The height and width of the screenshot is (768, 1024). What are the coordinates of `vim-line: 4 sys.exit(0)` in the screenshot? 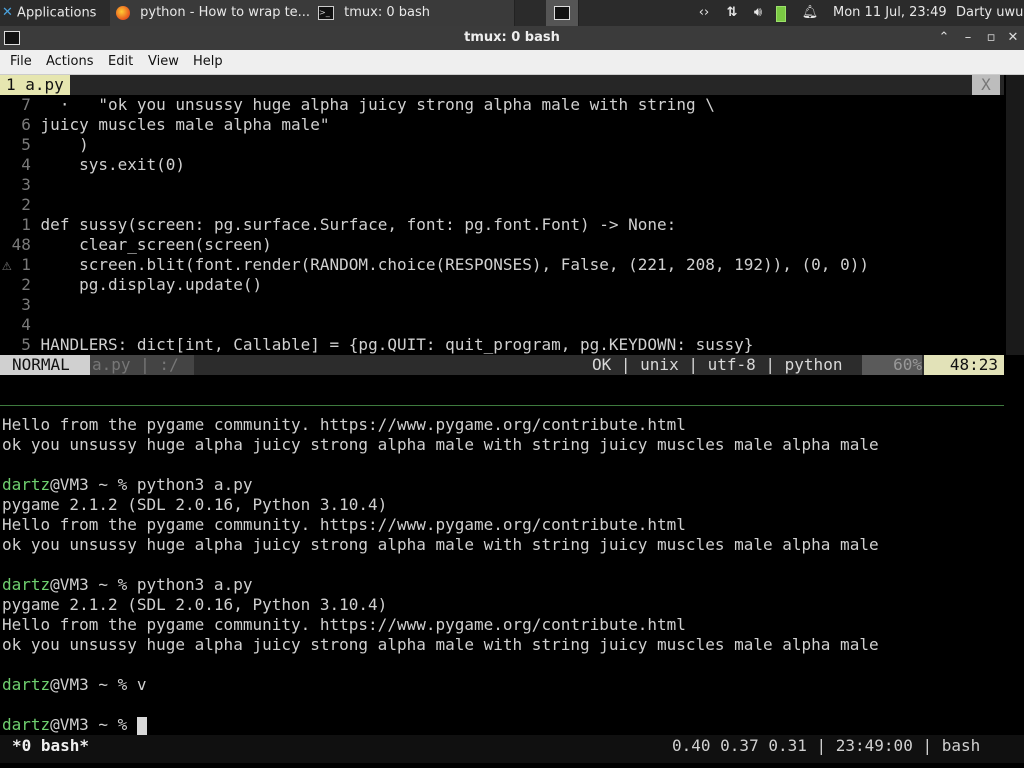 It's located at (93, 165).